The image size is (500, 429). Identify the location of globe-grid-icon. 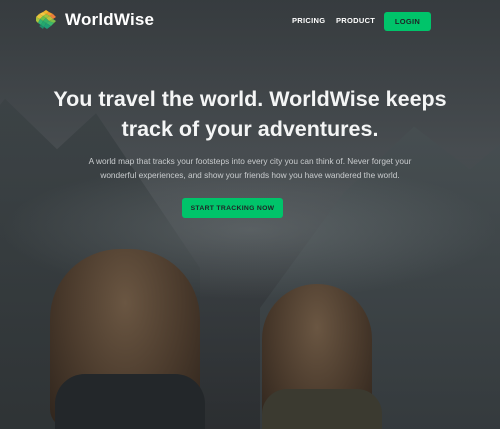
(46, 19).